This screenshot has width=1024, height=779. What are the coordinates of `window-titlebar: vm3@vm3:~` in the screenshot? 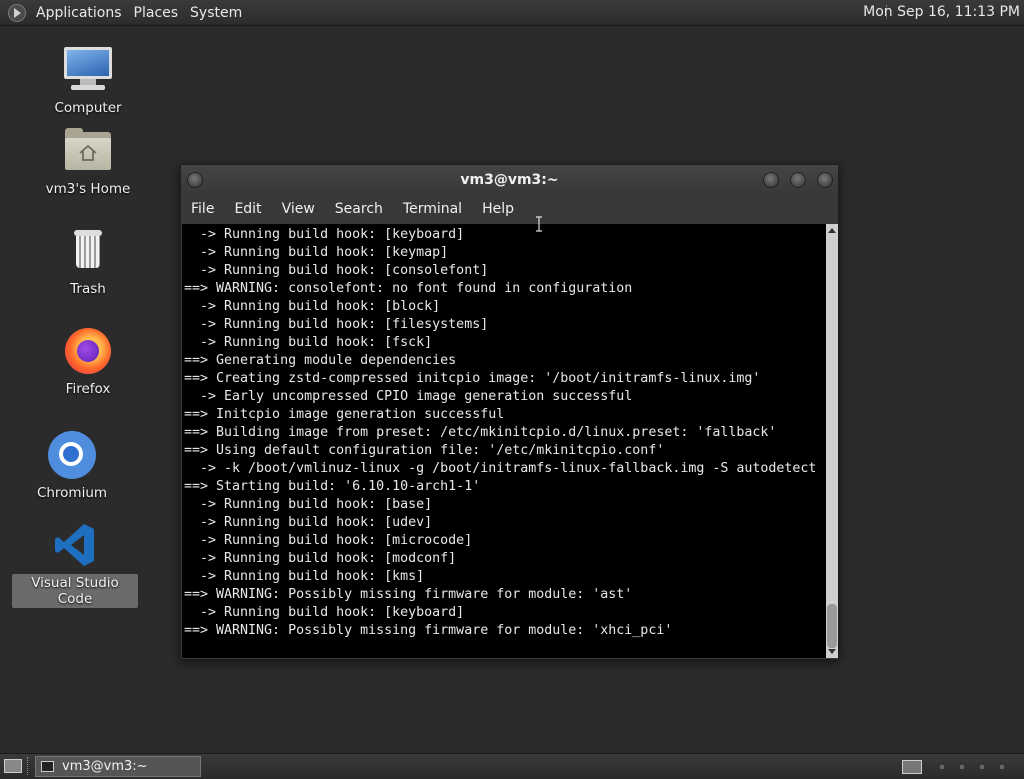 It's located at (509, 180).